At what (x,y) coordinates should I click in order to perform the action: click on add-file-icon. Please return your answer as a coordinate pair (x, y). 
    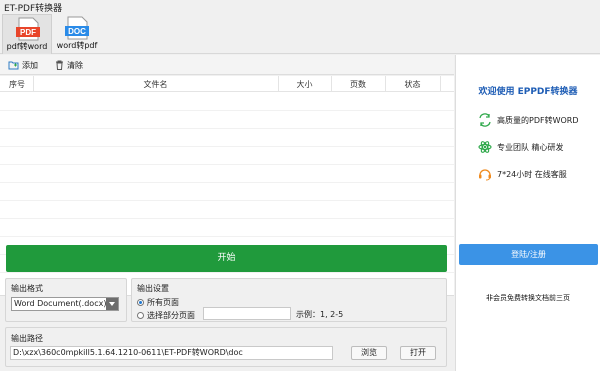
    Looking at the image, I should click on (13, 65).